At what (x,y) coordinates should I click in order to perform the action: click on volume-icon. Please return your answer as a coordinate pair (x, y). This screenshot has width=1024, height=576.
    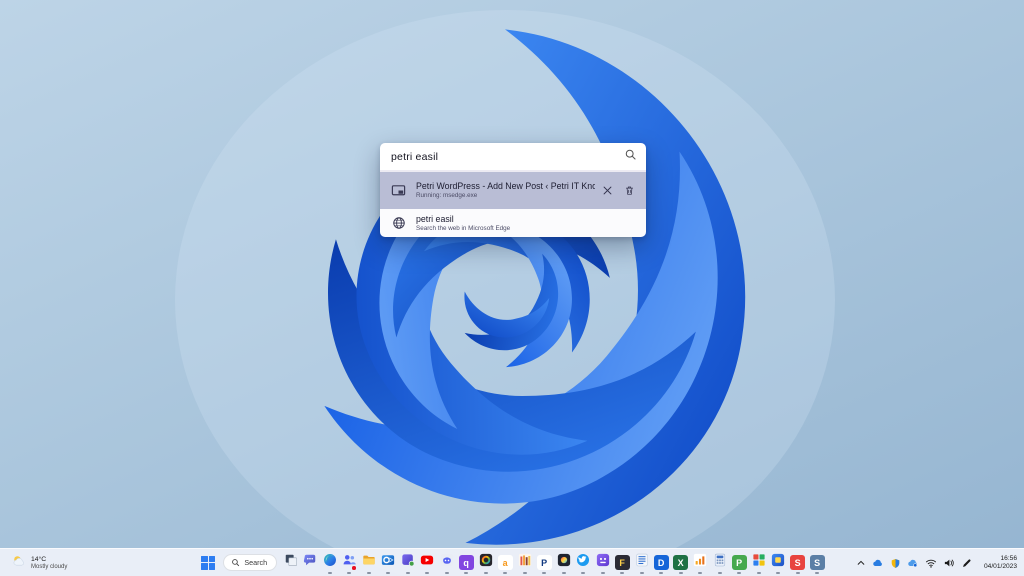
    Looking at the image, I should click on (949, 563).